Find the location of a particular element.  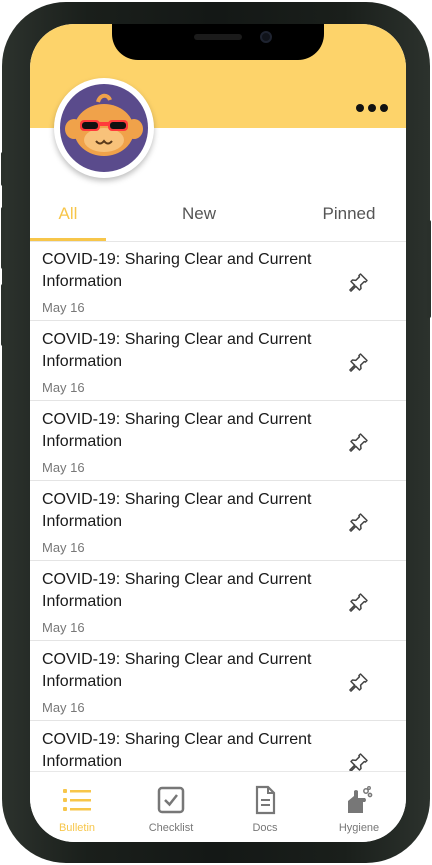

tab-pinned: Pinned is located at coordinates (349, 218).